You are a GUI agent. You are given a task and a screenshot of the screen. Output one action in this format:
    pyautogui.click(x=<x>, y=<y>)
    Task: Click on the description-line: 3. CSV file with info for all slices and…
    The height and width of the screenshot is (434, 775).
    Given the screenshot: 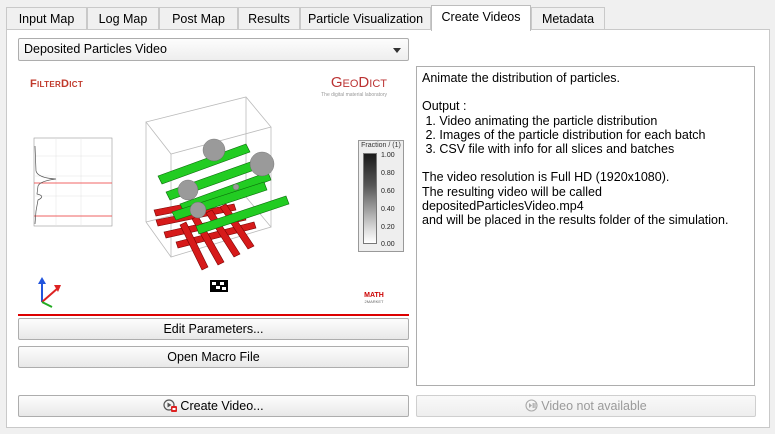 What is the action you would take?
    pyautogui.click(x=548, y=149)
    